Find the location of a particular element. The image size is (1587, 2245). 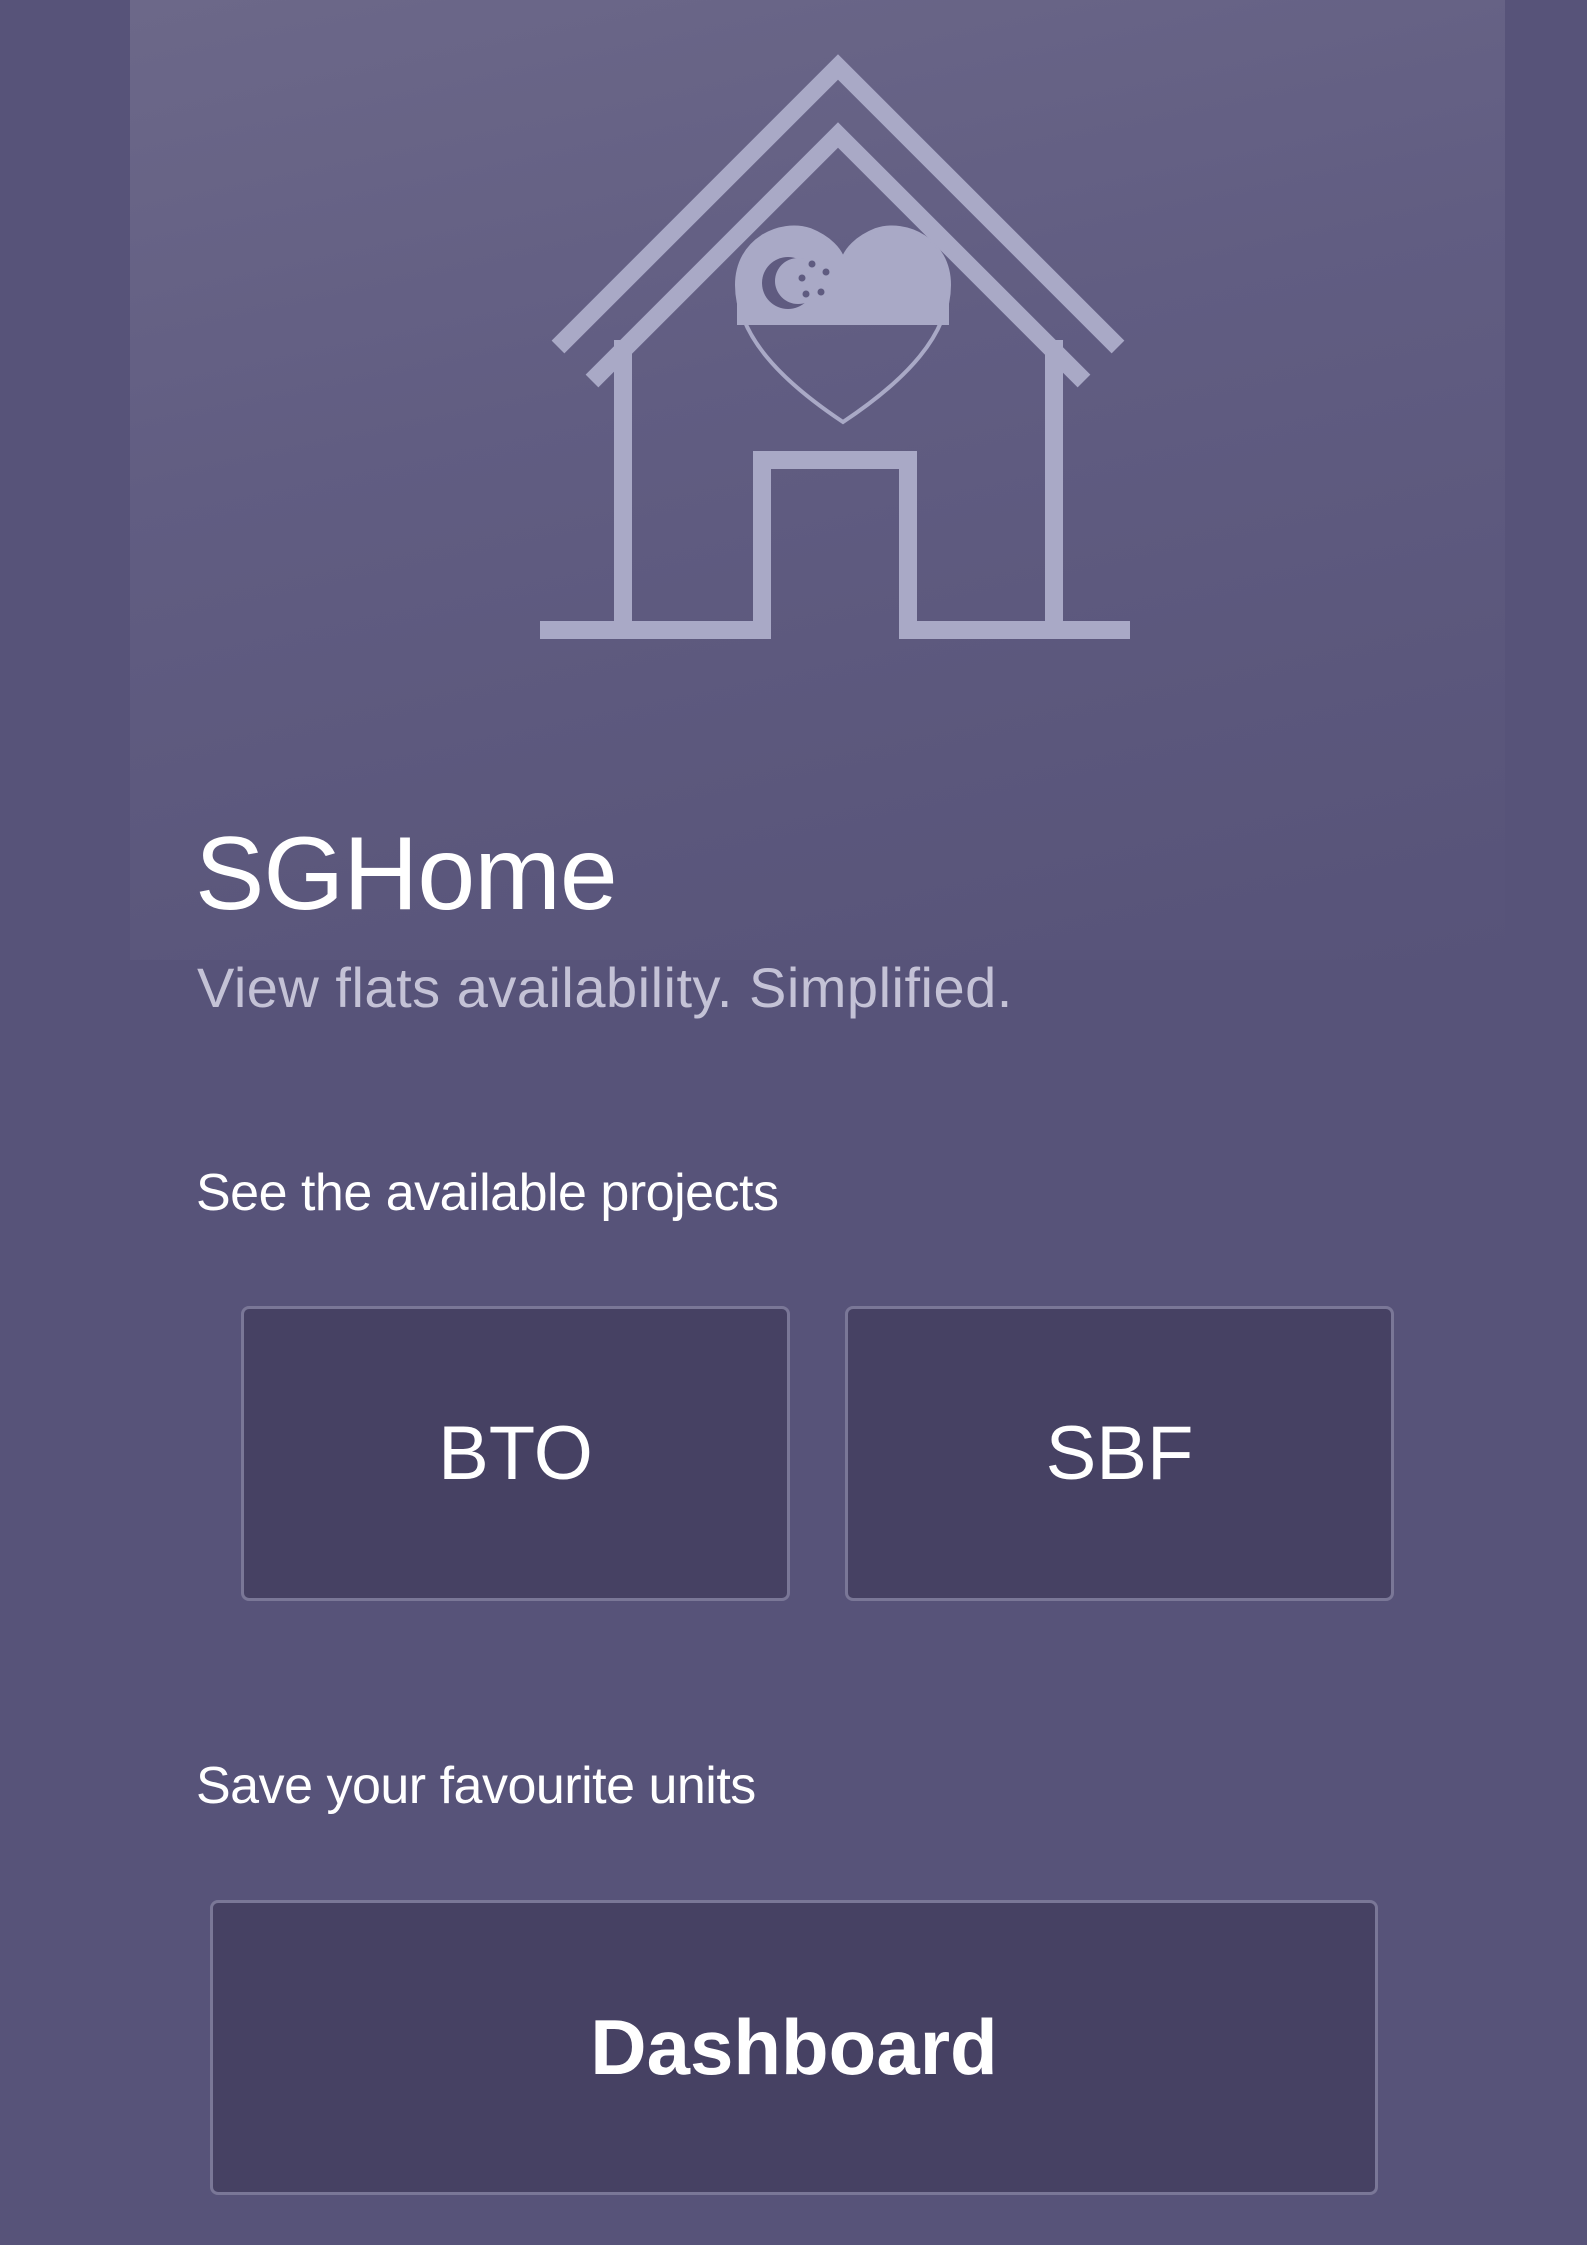

sbf-button: SBF is located at coordinates (1119, 1453).